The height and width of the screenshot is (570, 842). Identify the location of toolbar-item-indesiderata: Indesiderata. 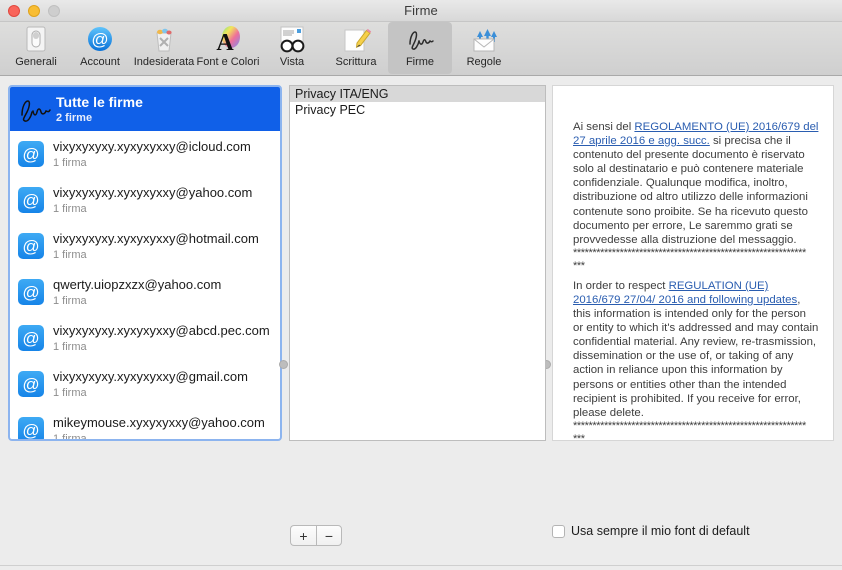
(164, 48).